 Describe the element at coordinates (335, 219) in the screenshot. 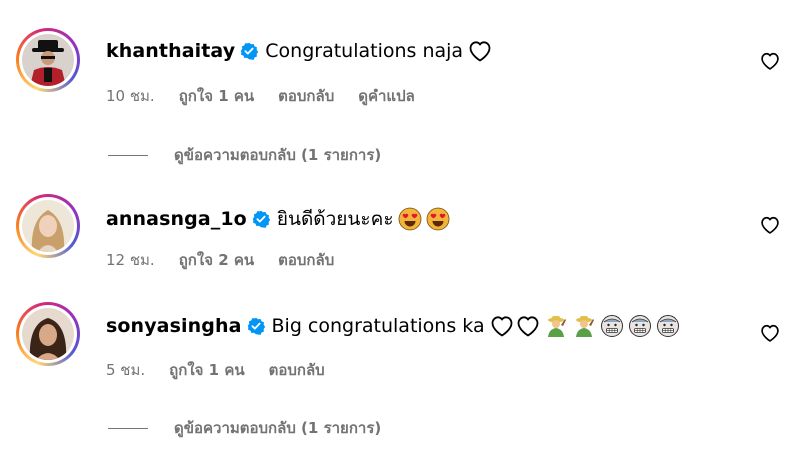

I see `comment-text: ยินดีด้วยนะคะ` at that location.